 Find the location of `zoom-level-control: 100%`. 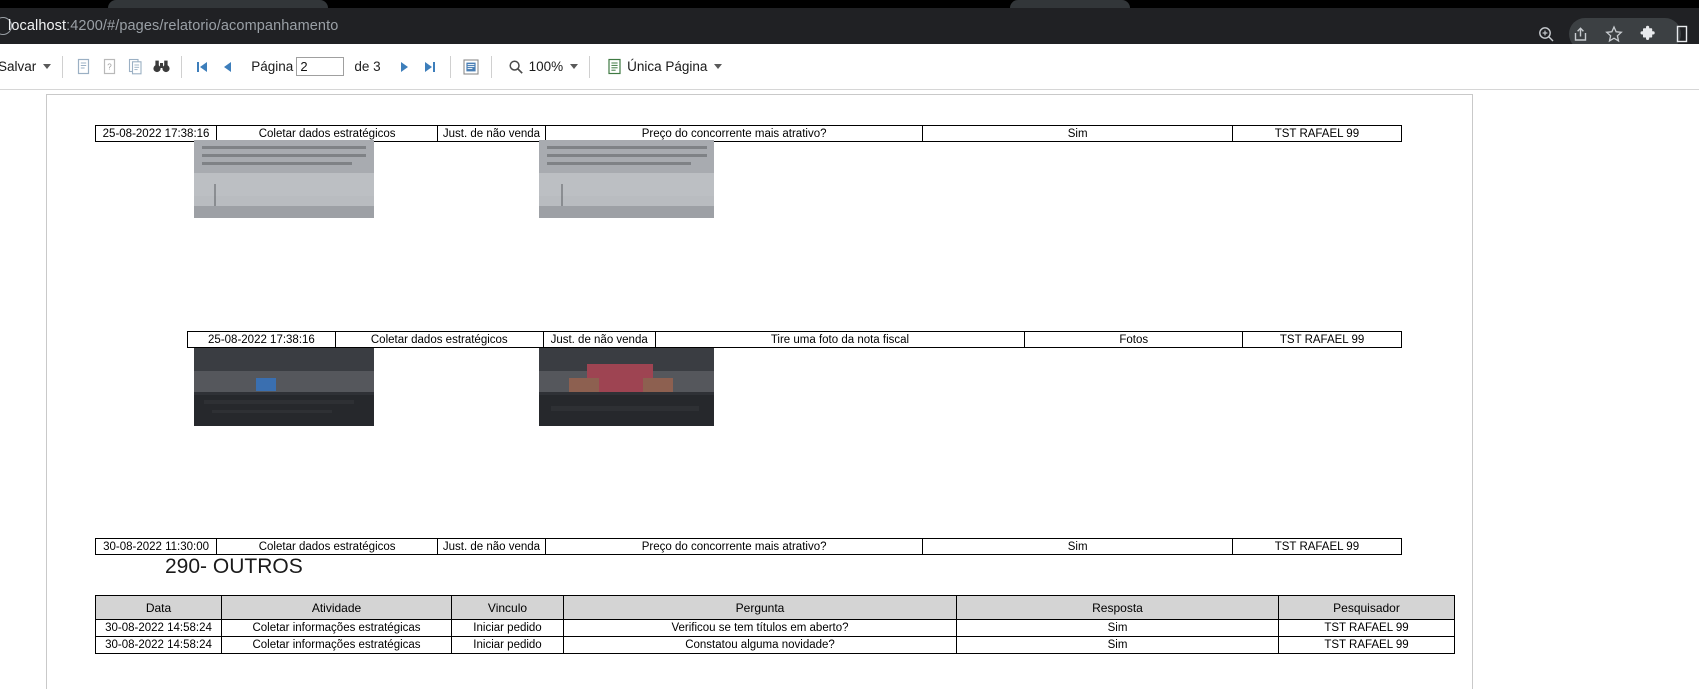

zoom-level-control: 100% is located at coordinates (541, 67).